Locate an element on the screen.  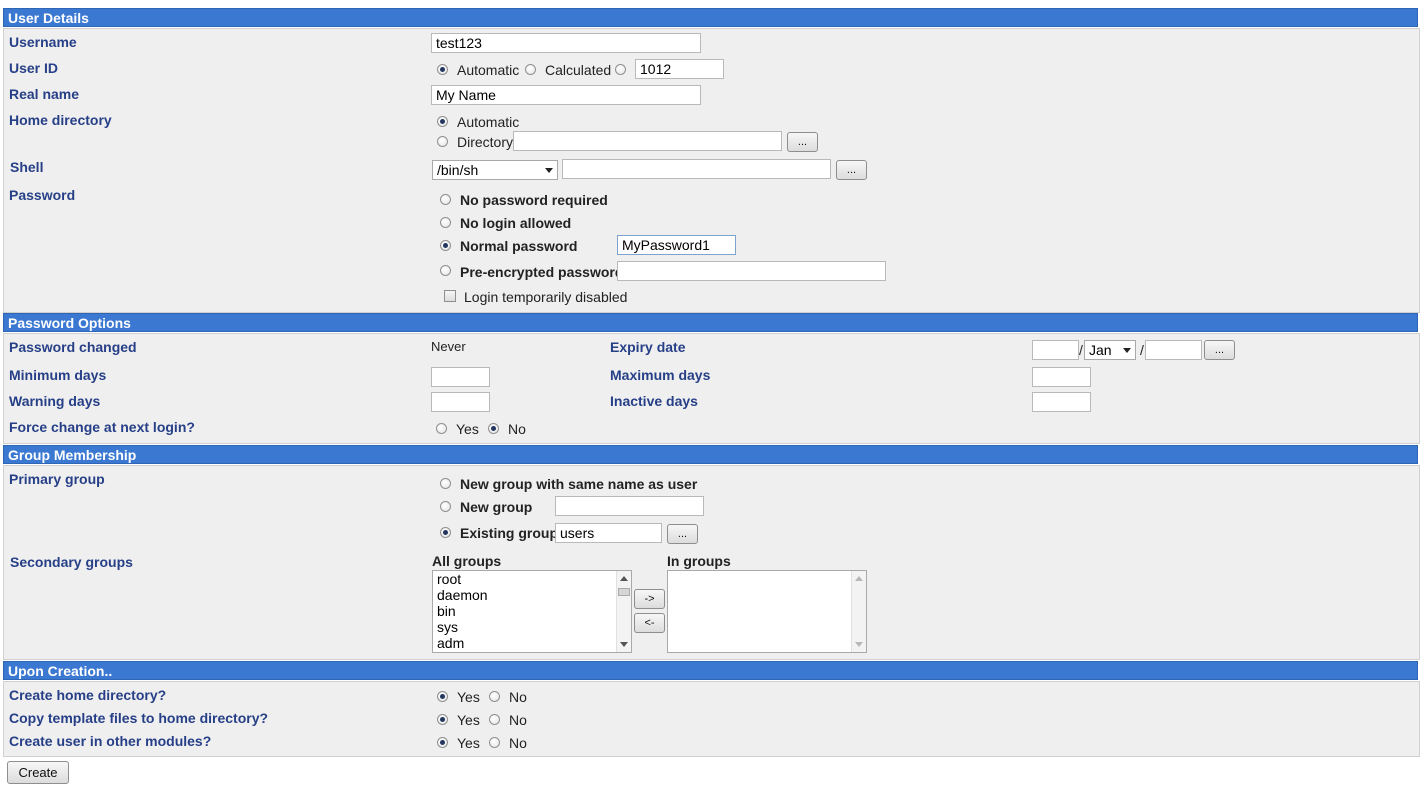
login-disabled-checkbox is located at coordinates (450, 296).